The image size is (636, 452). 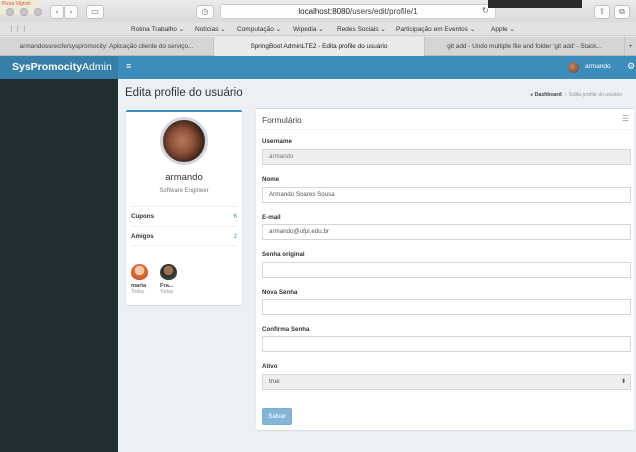 I want to click on profile-role: Software Engineer, so click(x=184, y=191).